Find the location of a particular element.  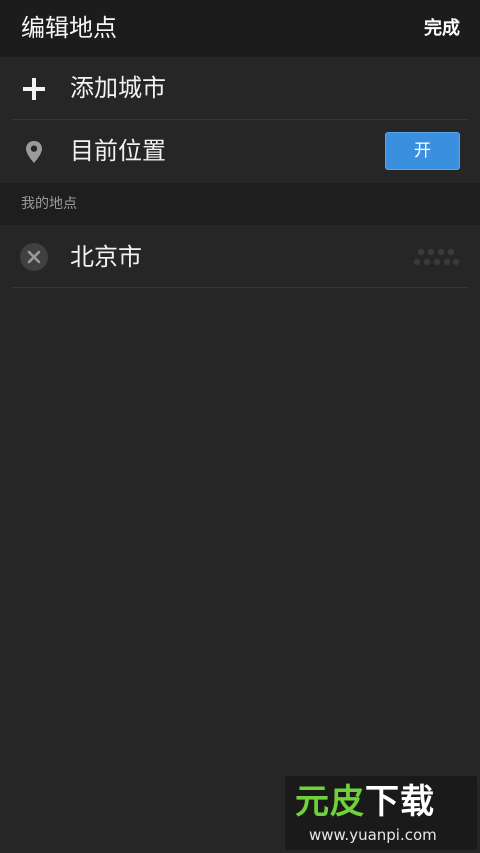

my-places-section-header: 我的地点 is located at coordinates (240, 204).